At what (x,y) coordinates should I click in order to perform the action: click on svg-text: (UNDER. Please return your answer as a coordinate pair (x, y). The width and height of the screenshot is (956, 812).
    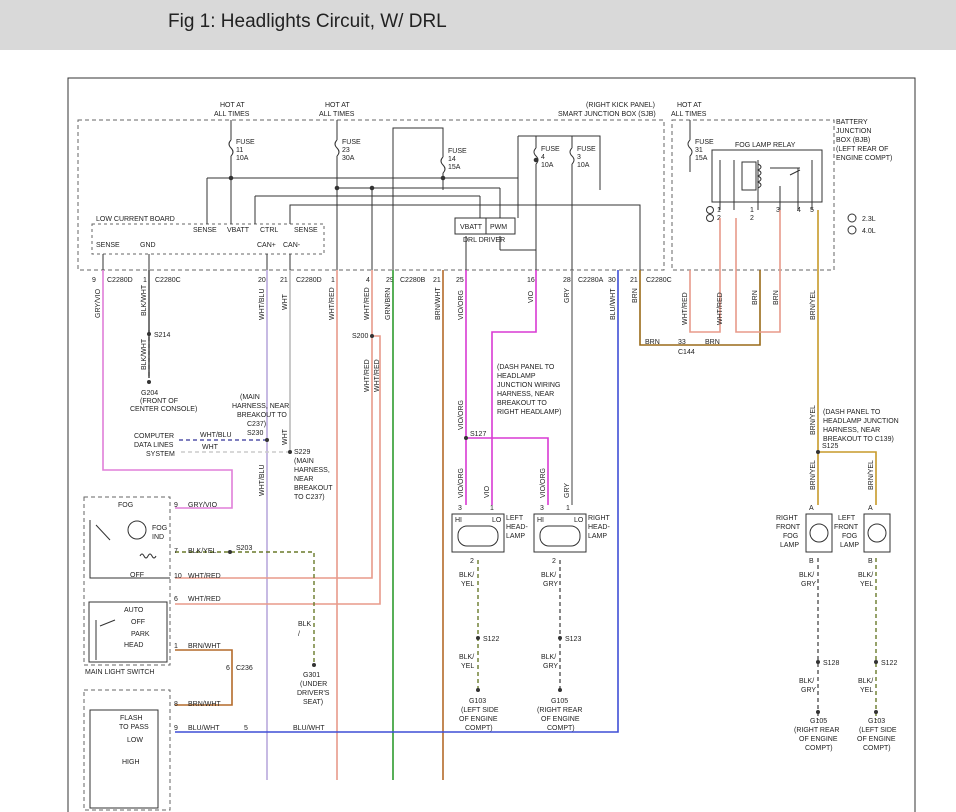
    Looking at the image, I should click on (313, 684).